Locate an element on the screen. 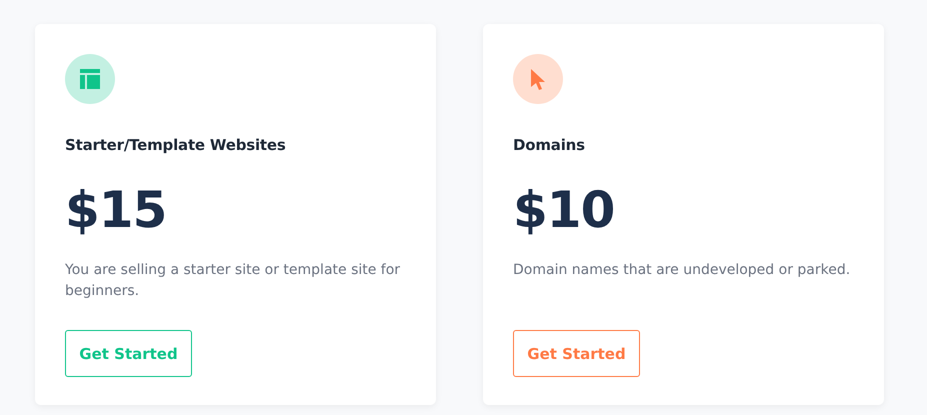 This screenshot has height=415, width=927. plan-price: $10 is located at coordinates (563, 210).